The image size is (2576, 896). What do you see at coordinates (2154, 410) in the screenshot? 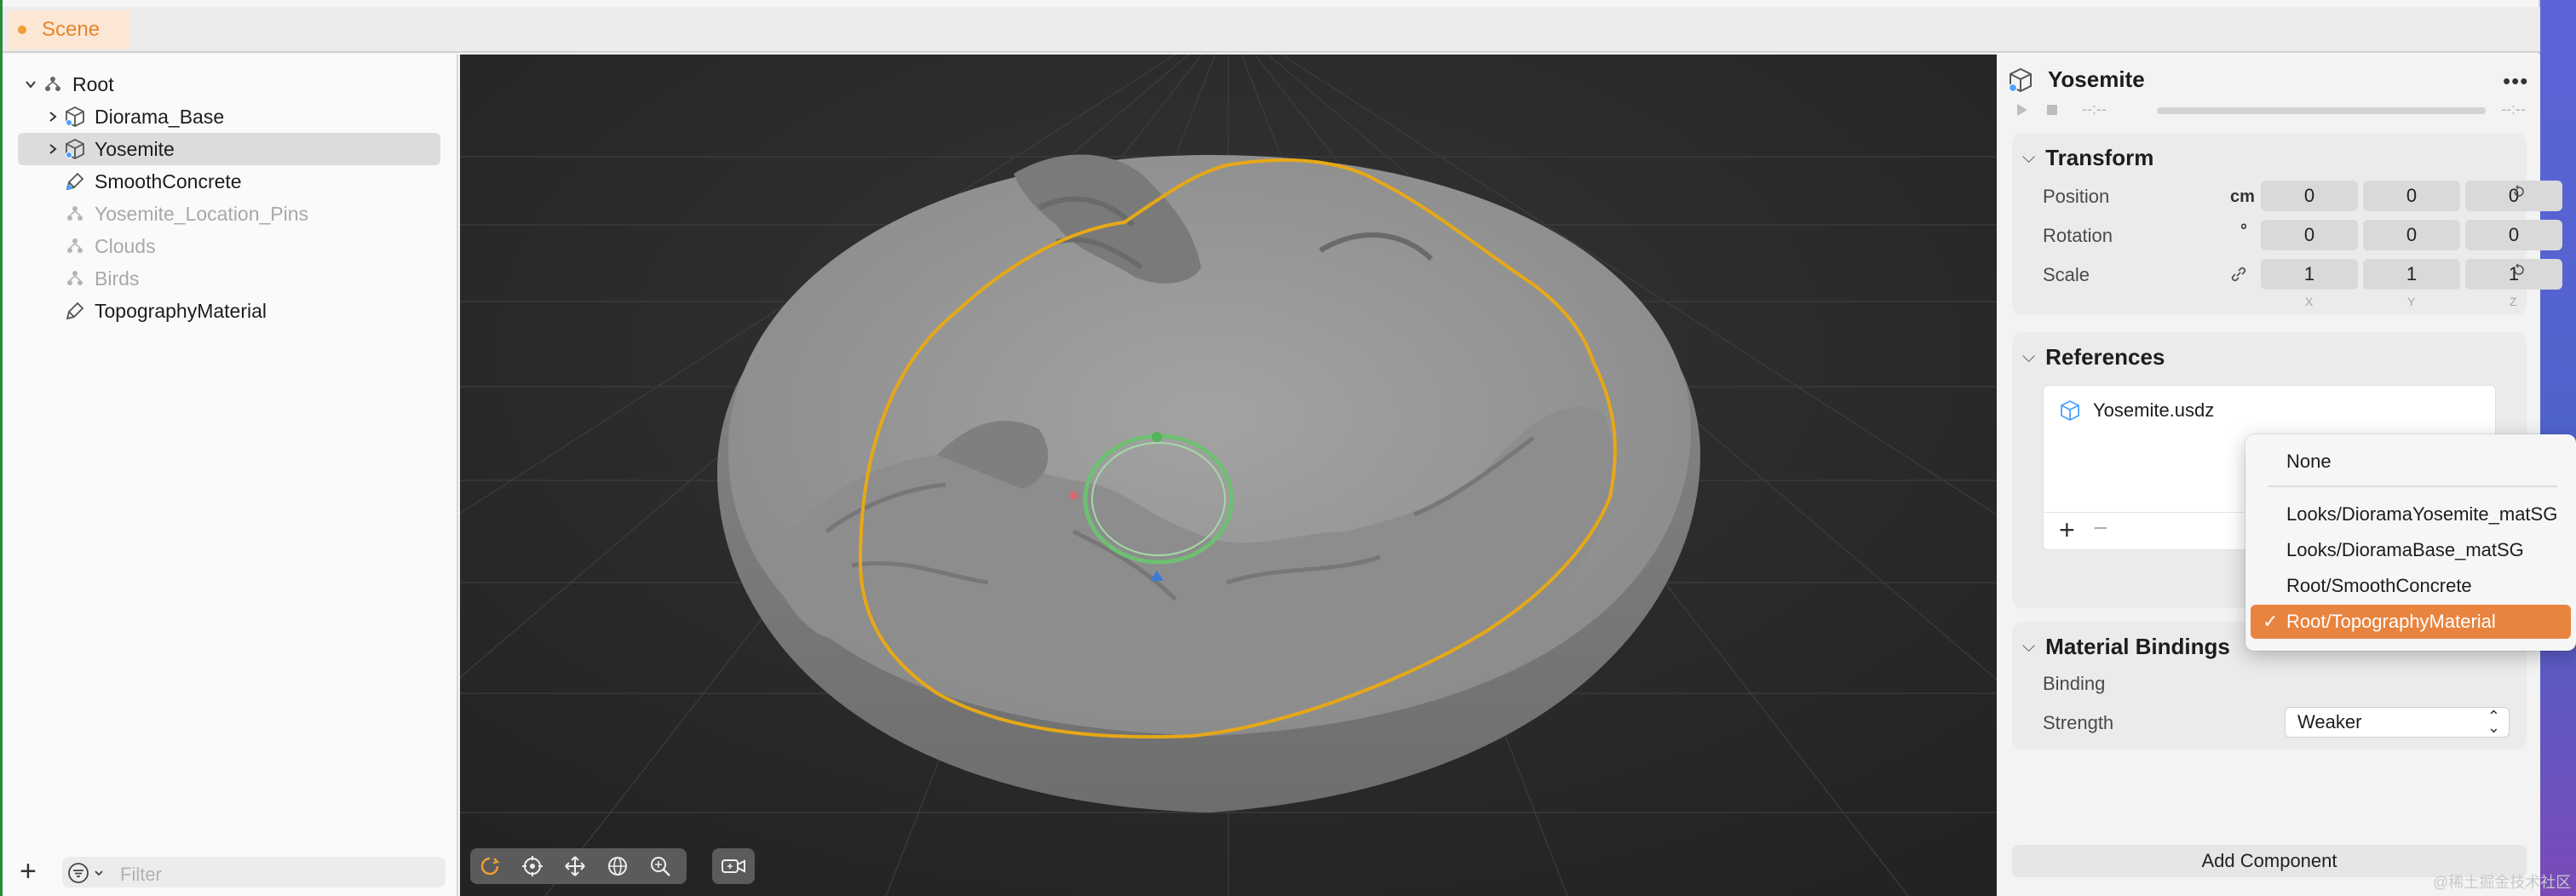
I see `reference-filename: Yosemite.usdz` at bounding box center [2154, 410].